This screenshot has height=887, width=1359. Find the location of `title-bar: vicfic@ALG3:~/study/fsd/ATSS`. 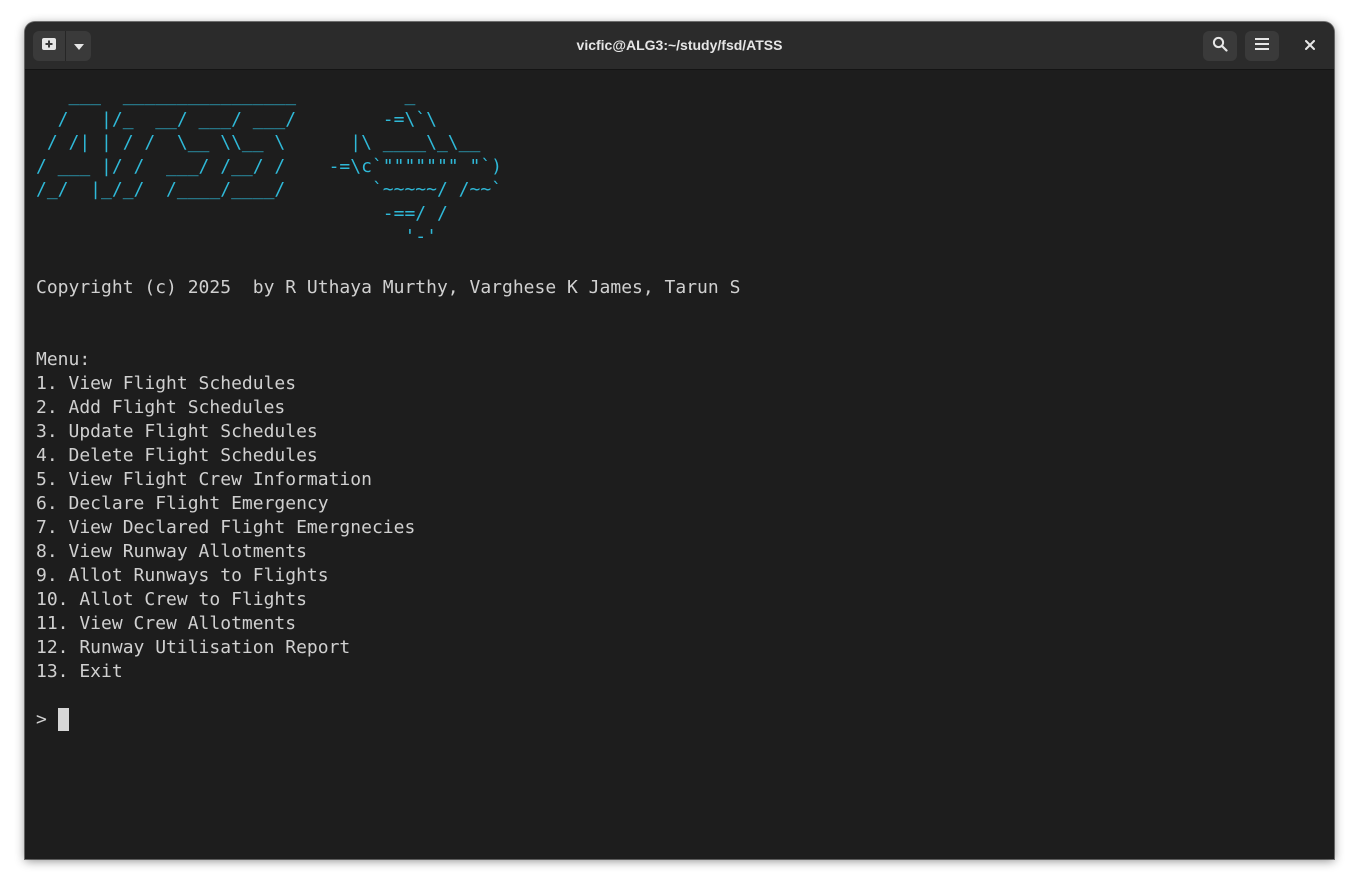

title-bar: vicfic@ALG3:~/study/fsd/ATSS is located at coordinates (679, 46).